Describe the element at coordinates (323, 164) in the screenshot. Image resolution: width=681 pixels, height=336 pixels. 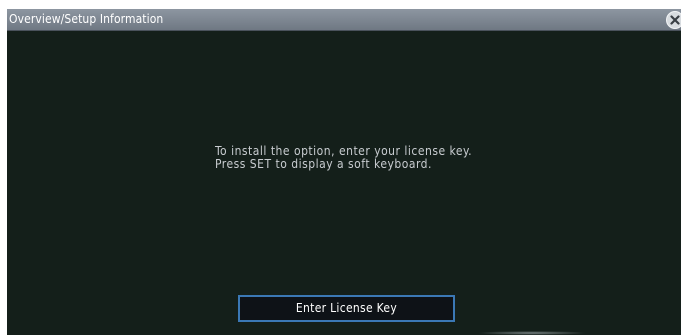
I see `instruction-line-2: Press SET to display a soft keyboard.` at that location.